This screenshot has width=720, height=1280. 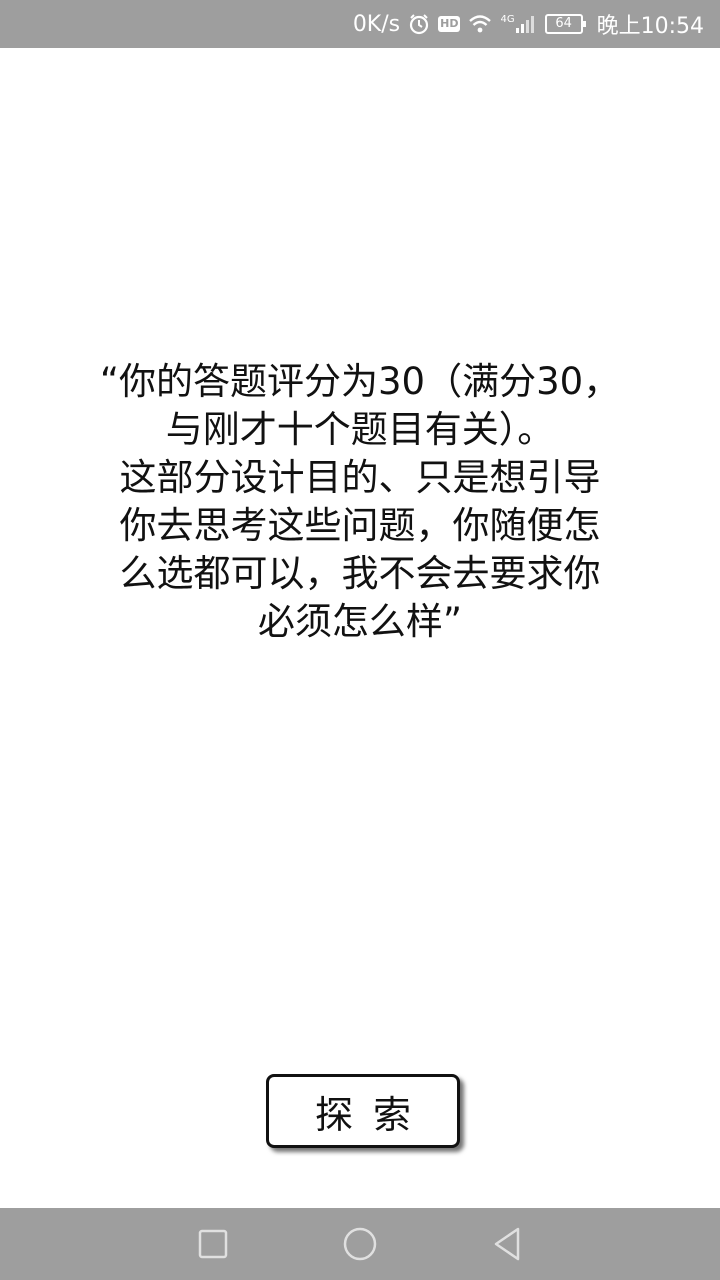 What do you see at coordinates (449, 24) in the screenshot?
I see `hd-badge: HD` at bounding box center [449, 24].